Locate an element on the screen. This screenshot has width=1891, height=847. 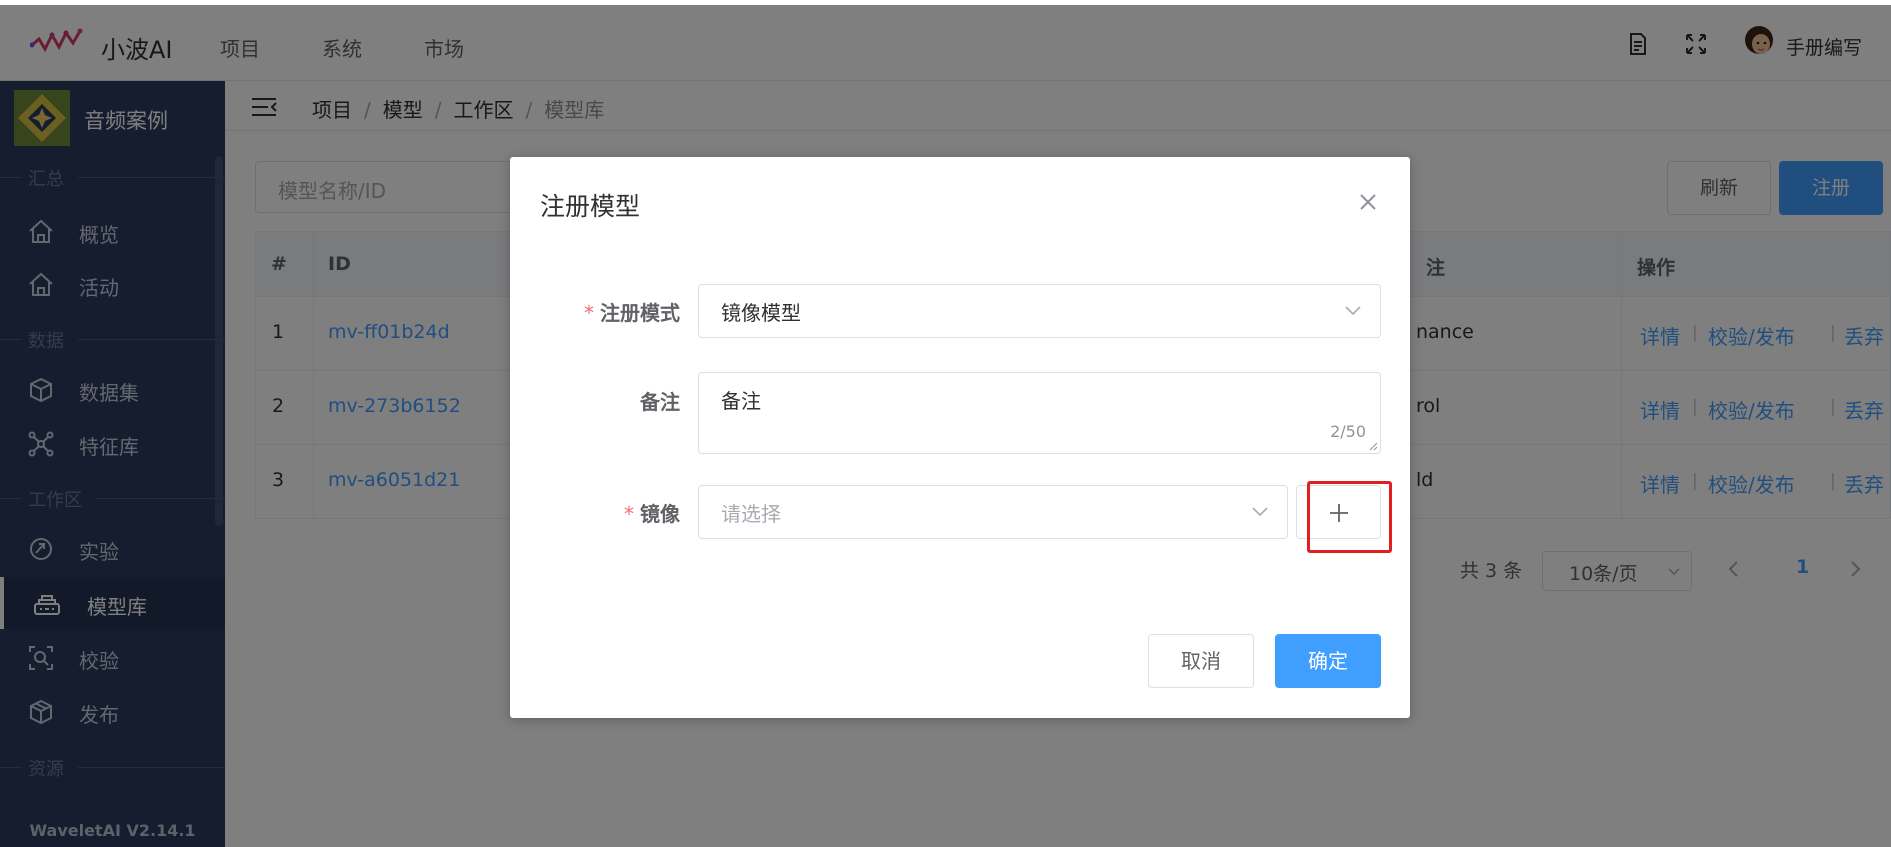
highlight-box is located at coordinates (1349, 517).